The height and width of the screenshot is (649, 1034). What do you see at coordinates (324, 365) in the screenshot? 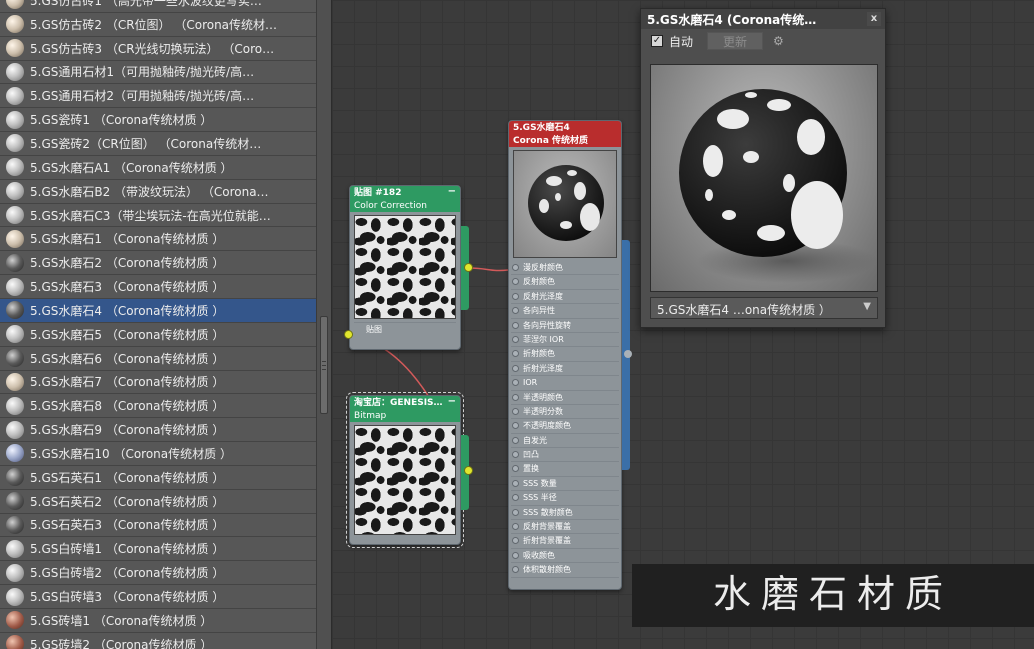
I see `splitter-grip` at bounding box center [324, 365].